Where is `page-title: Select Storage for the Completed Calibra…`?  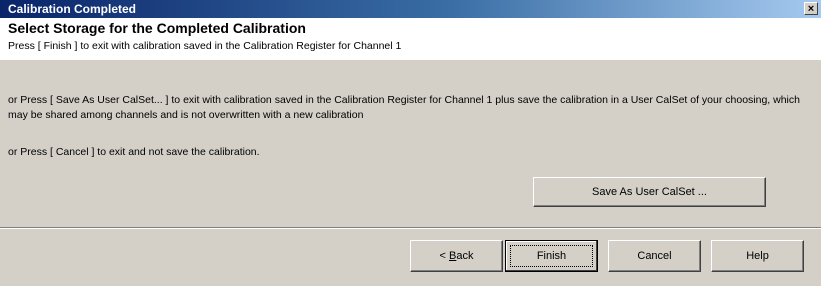
page-title: Select Storage for the Completed Calibra… is located at coordinates (157, 28).